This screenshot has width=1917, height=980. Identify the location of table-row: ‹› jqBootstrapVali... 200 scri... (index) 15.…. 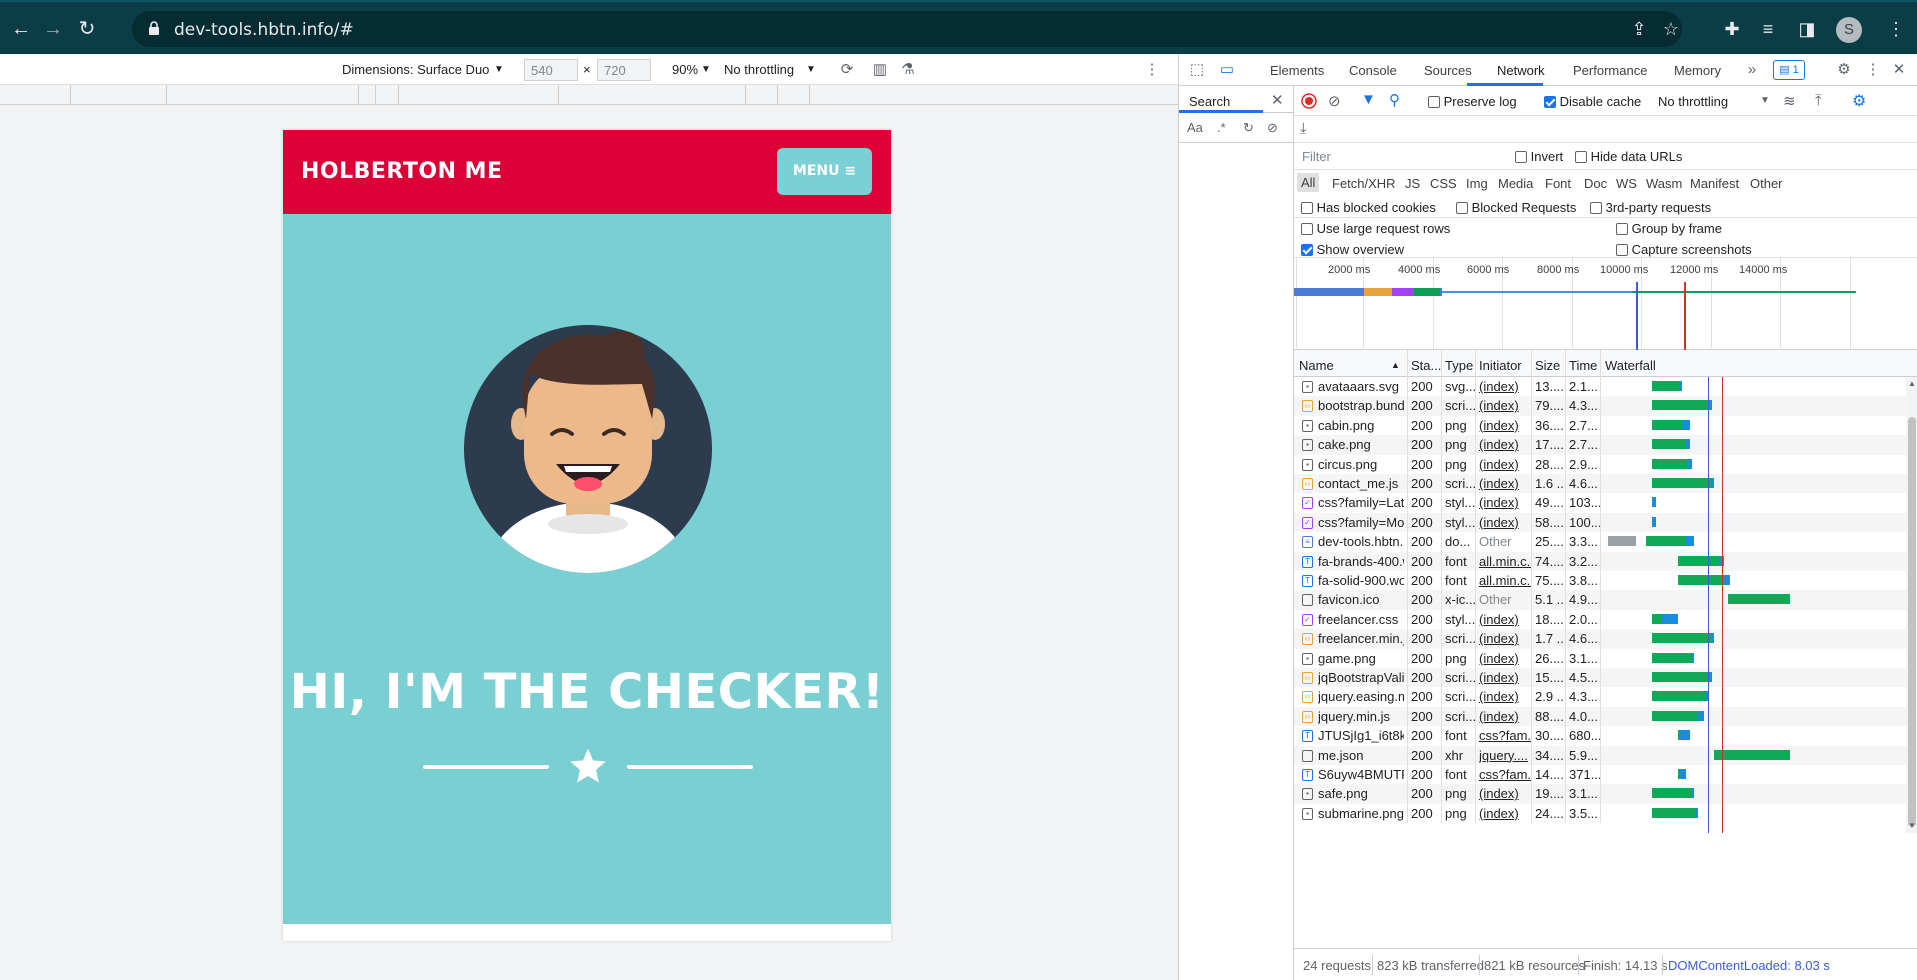
(1600, 678).